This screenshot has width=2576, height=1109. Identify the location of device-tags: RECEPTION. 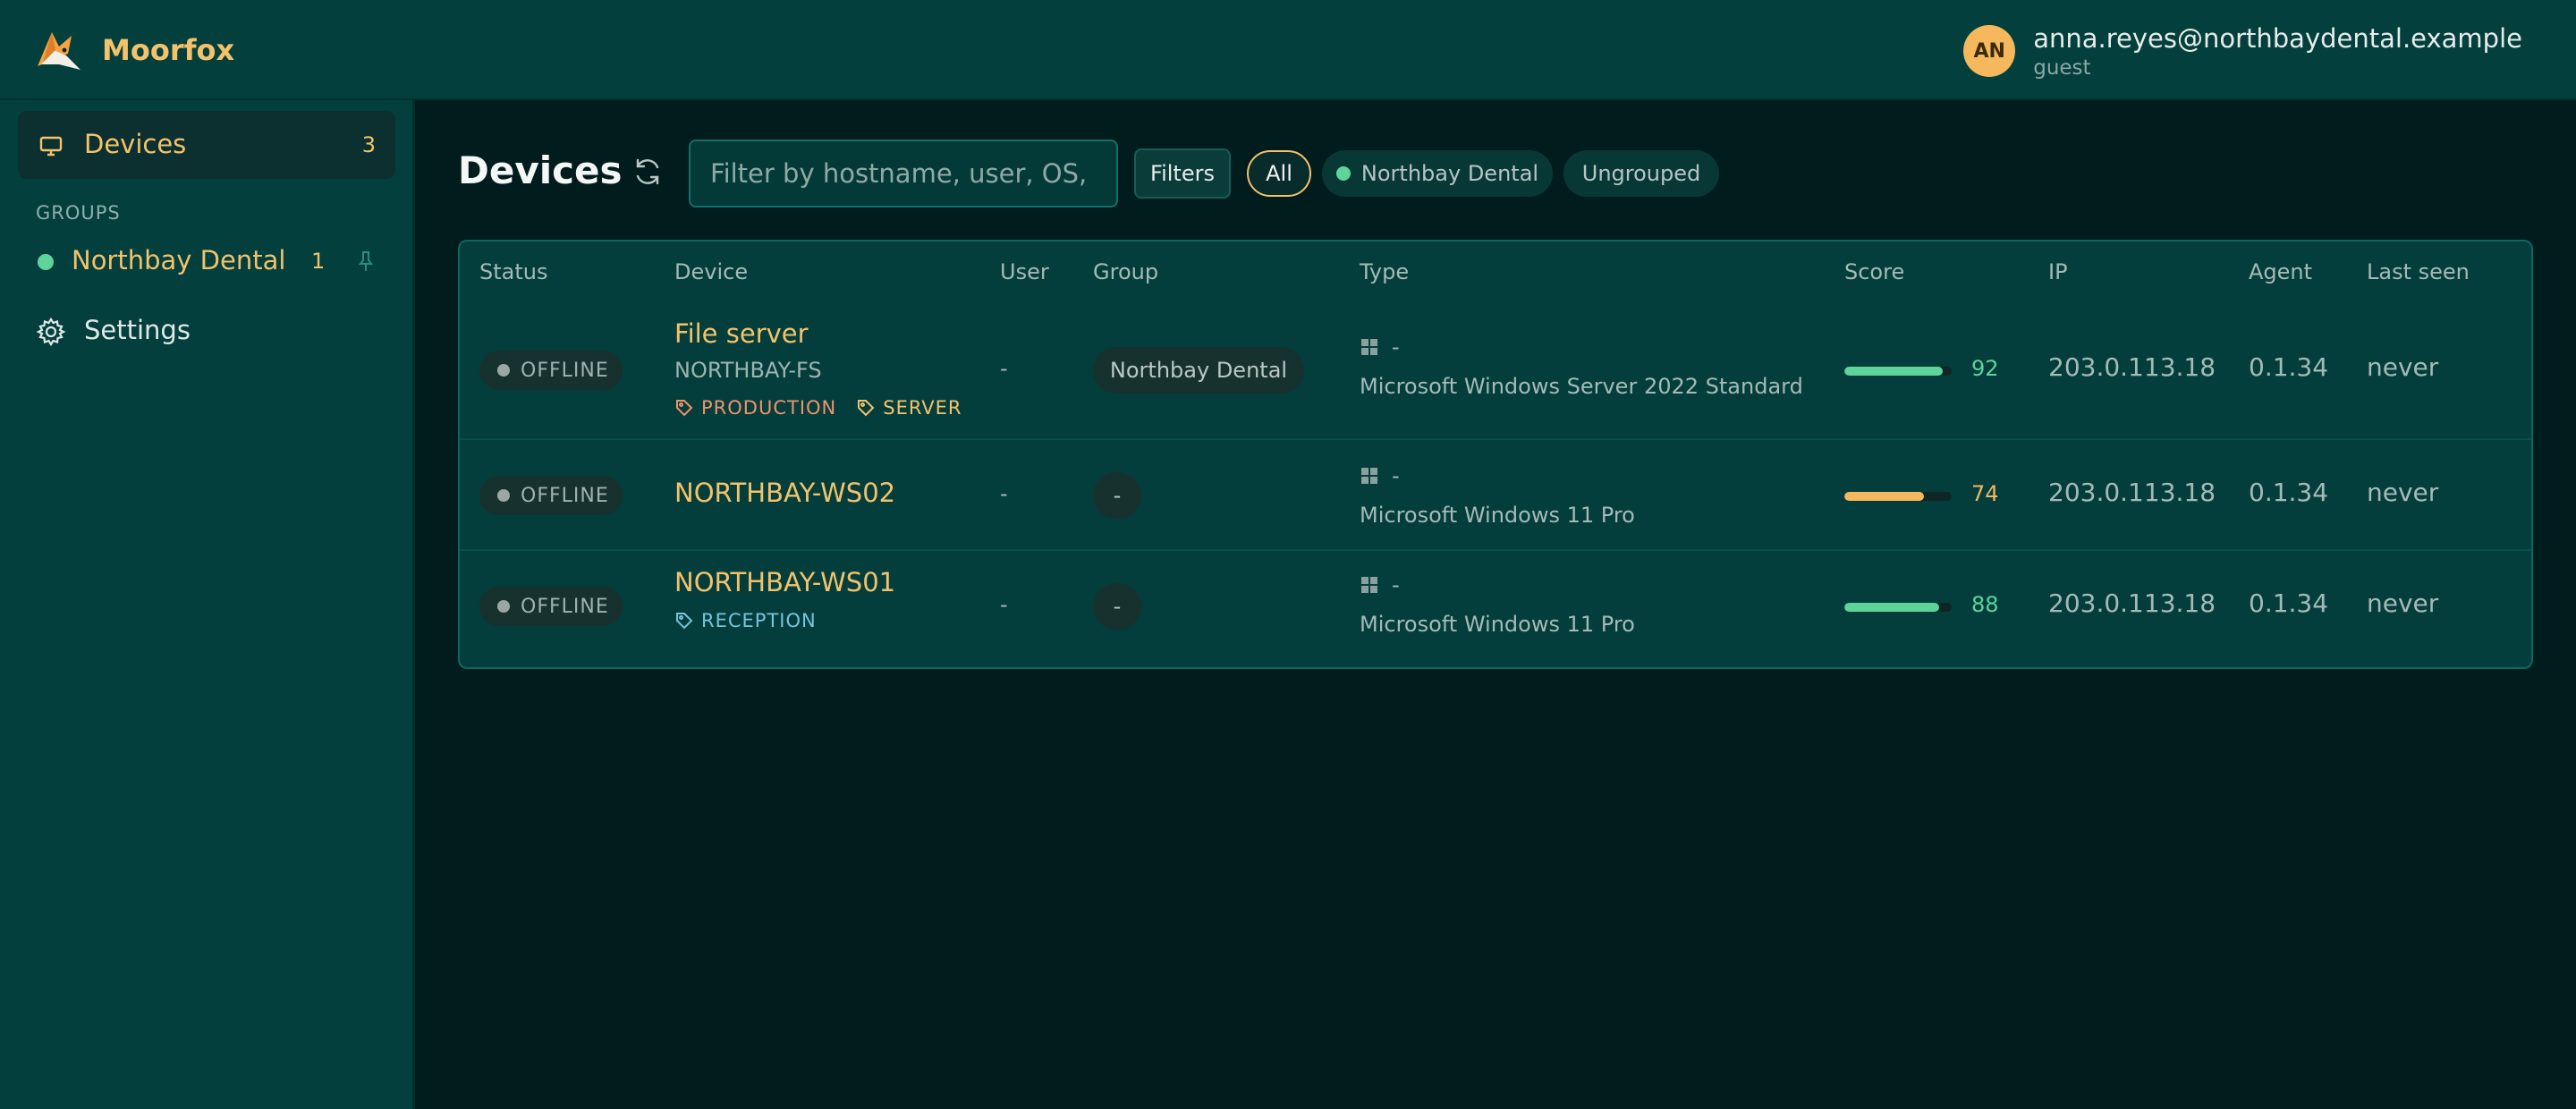
(755, 620).